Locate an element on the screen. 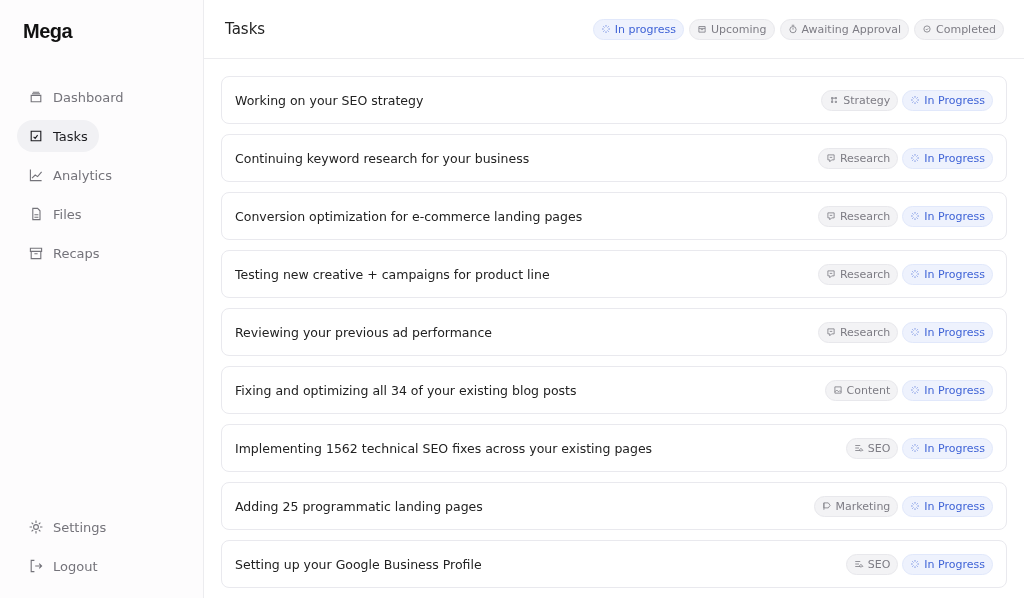 This screenshot has height=598, width=1024. nav-item: Dashboard is located at coordinates (76, 97).